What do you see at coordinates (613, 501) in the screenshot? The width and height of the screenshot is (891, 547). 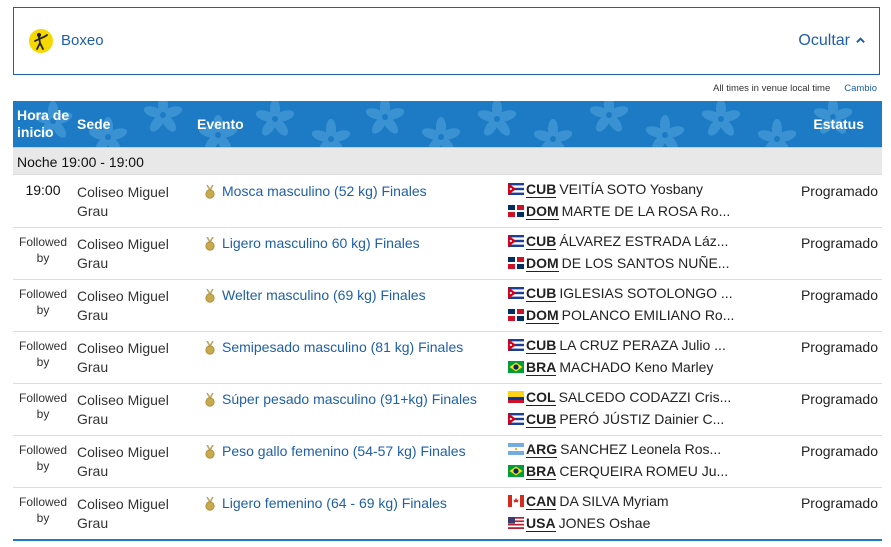 I see `athlete-name: DA SILVA Myriam` at bounding box center [613, 501].